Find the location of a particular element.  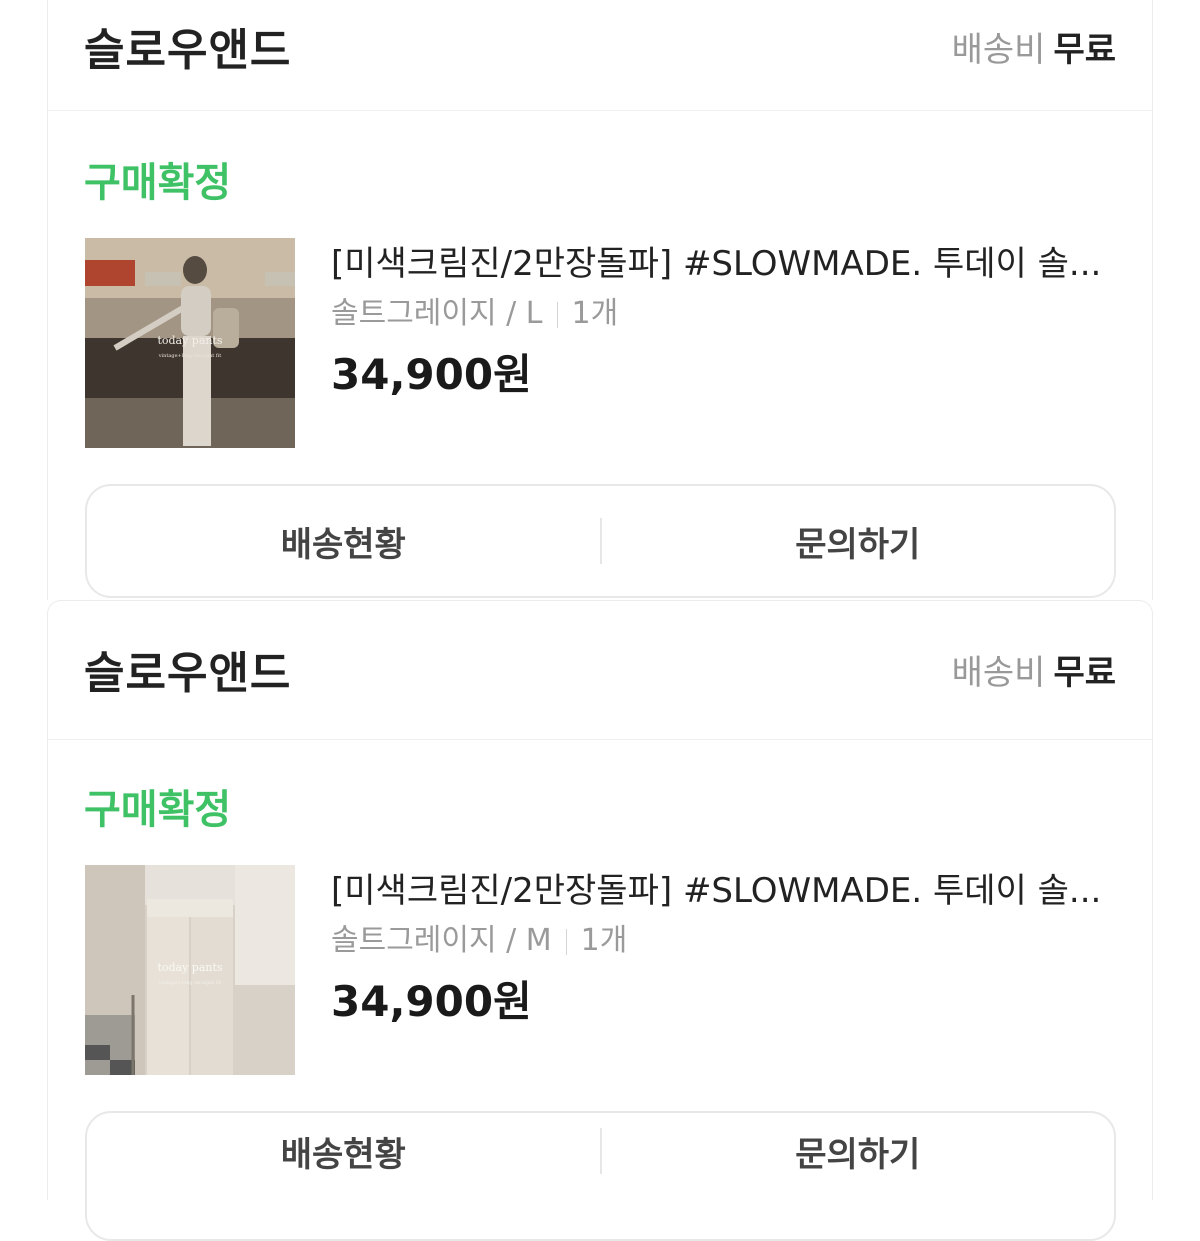

product-option: 솔트그레이지 / L 1개 is located at coordinates (723, 314).